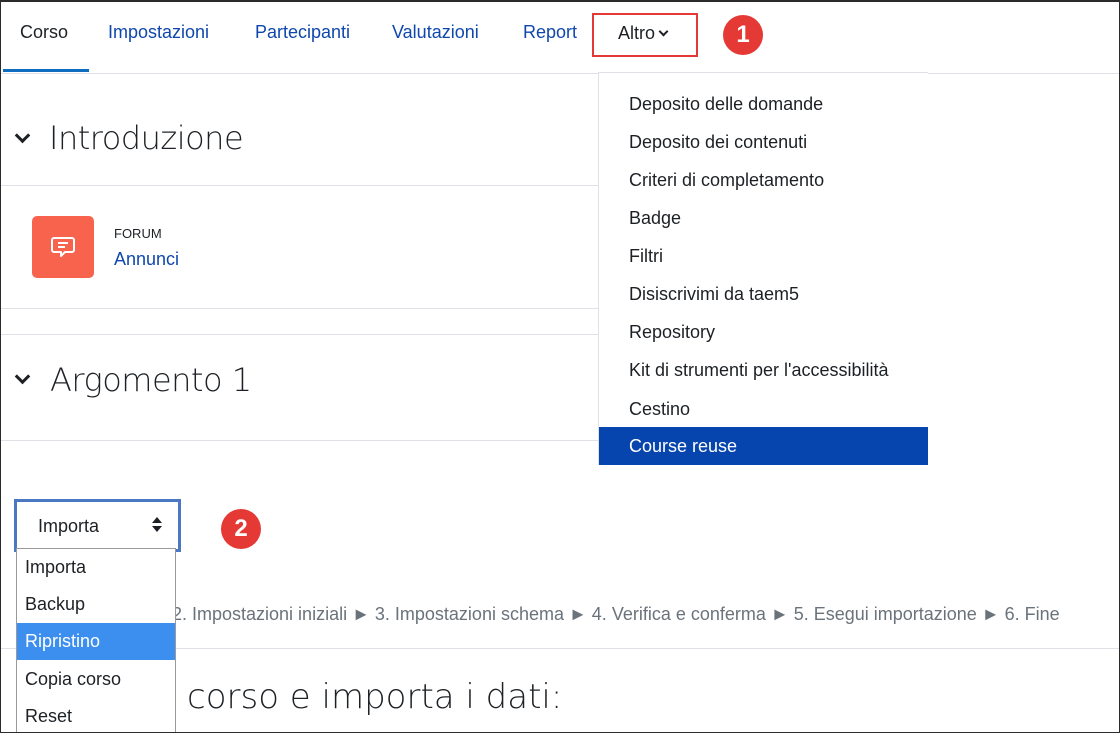 Image resolution: width=1120 pixels, height=733 pixels. What do you see at coordinates (763, 332) in the screenshot?
I see `menu-item-repository: Repository` at bounding box center [763, 332].